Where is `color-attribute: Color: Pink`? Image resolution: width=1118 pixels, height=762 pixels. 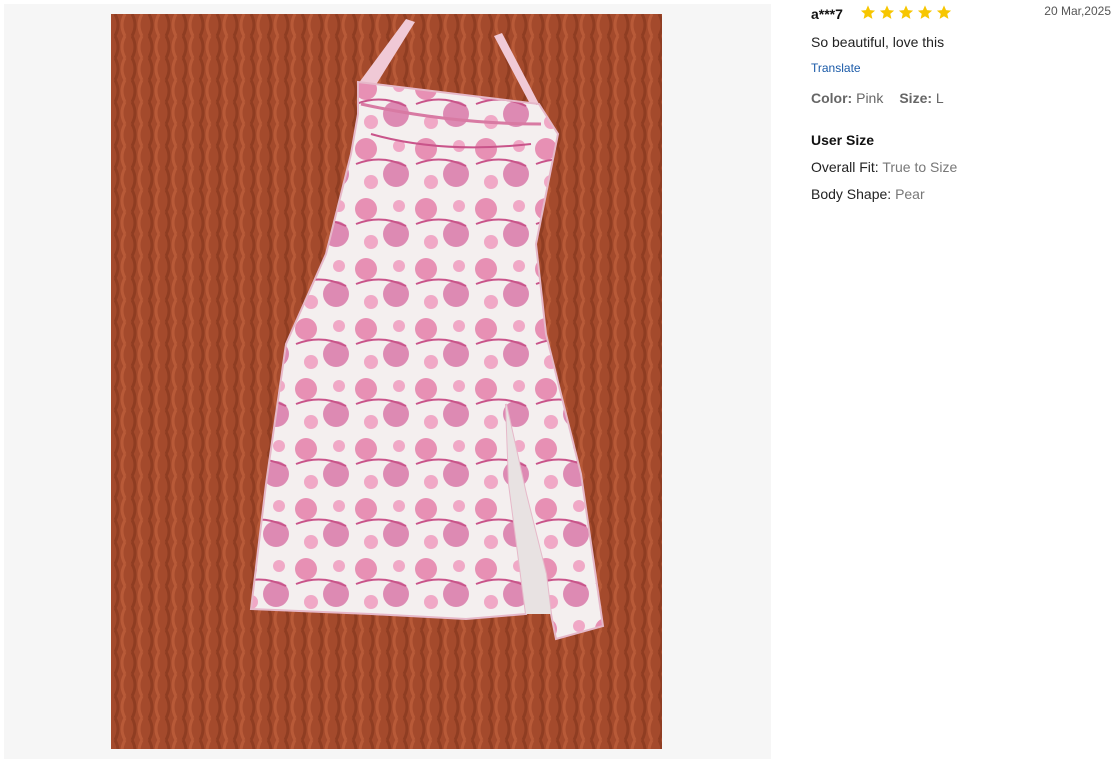
color-attribute: Color: Pink is located at coordinates (847, 98).